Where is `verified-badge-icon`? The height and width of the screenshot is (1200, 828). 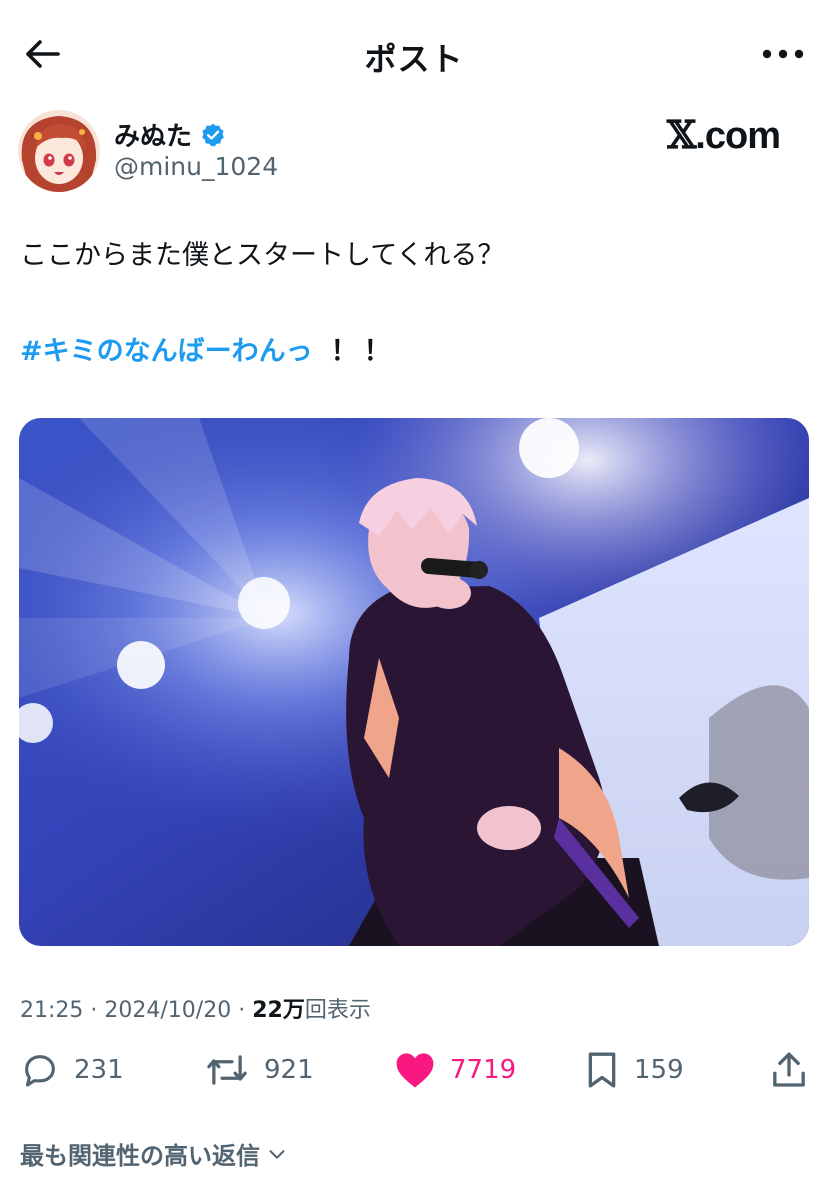 verified-badge-icon is located at coordinates (213, 134).